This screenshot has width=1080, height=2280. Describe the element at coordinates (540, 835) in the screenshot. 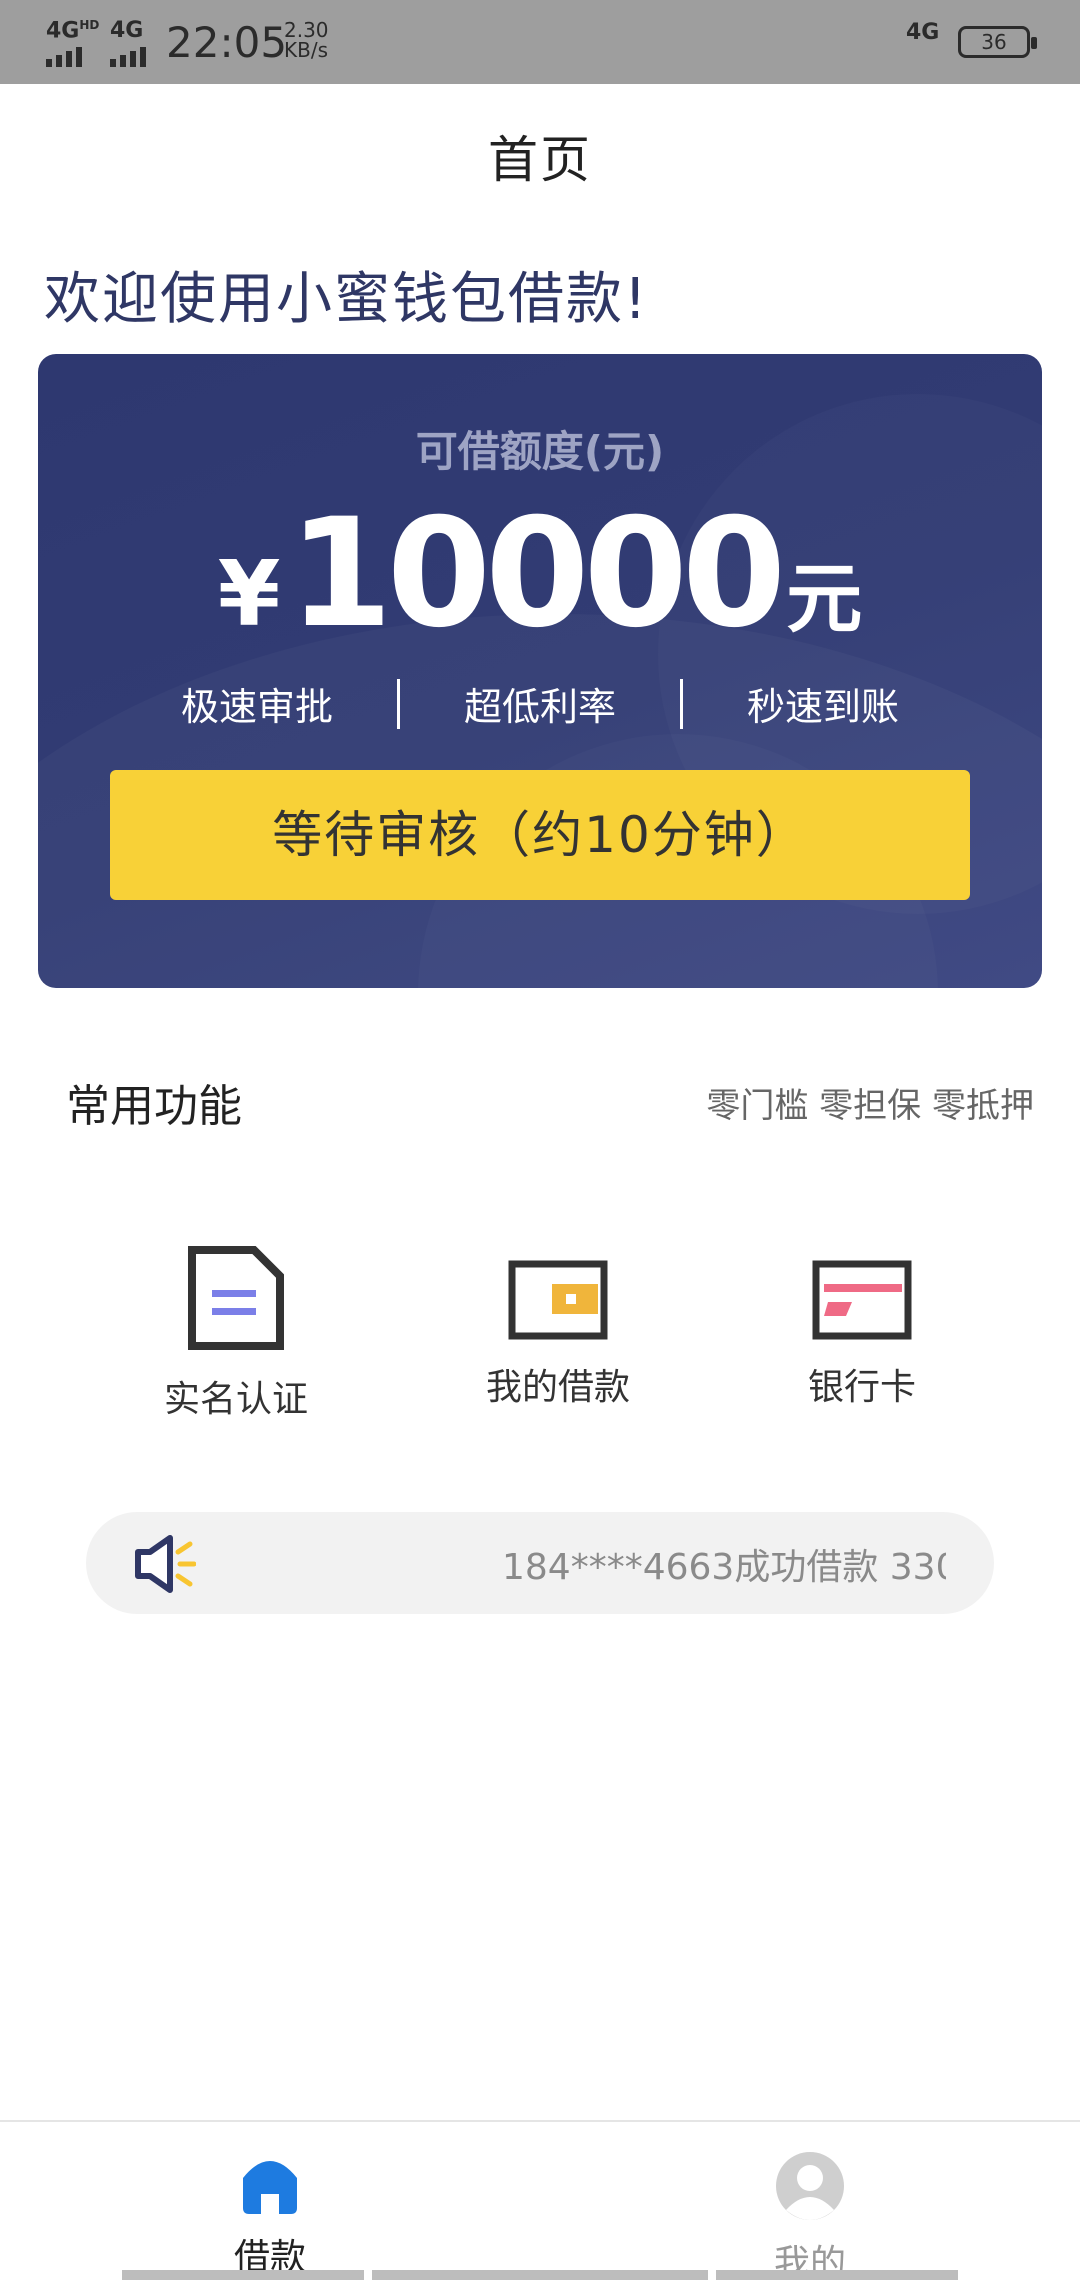

I see `pending-review-button: 等待审核（约10分钟）` at that location.